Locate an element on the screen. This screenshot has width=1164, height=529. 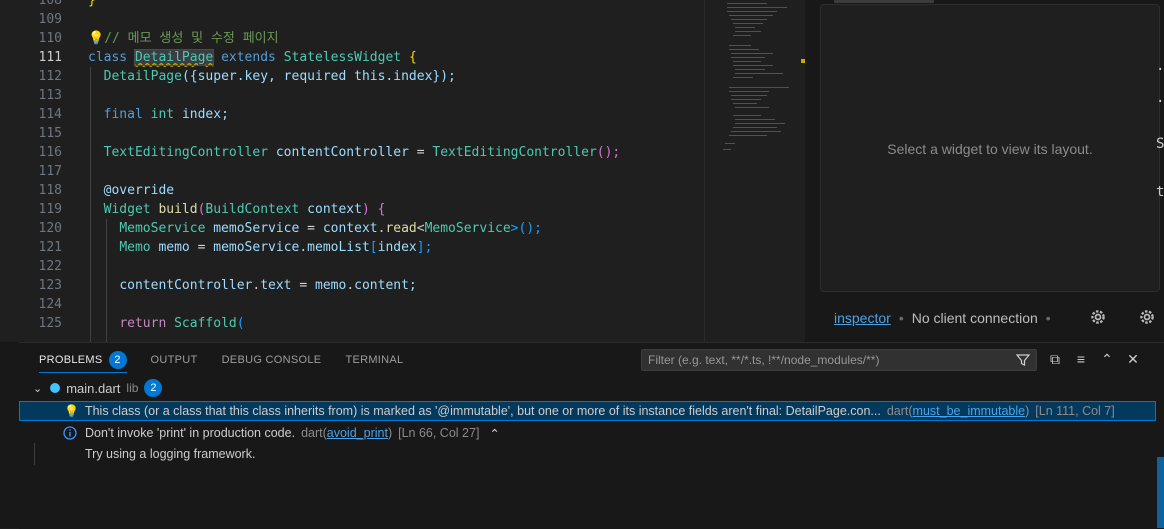
line-number: 122 is located at coordinates (50, 266).